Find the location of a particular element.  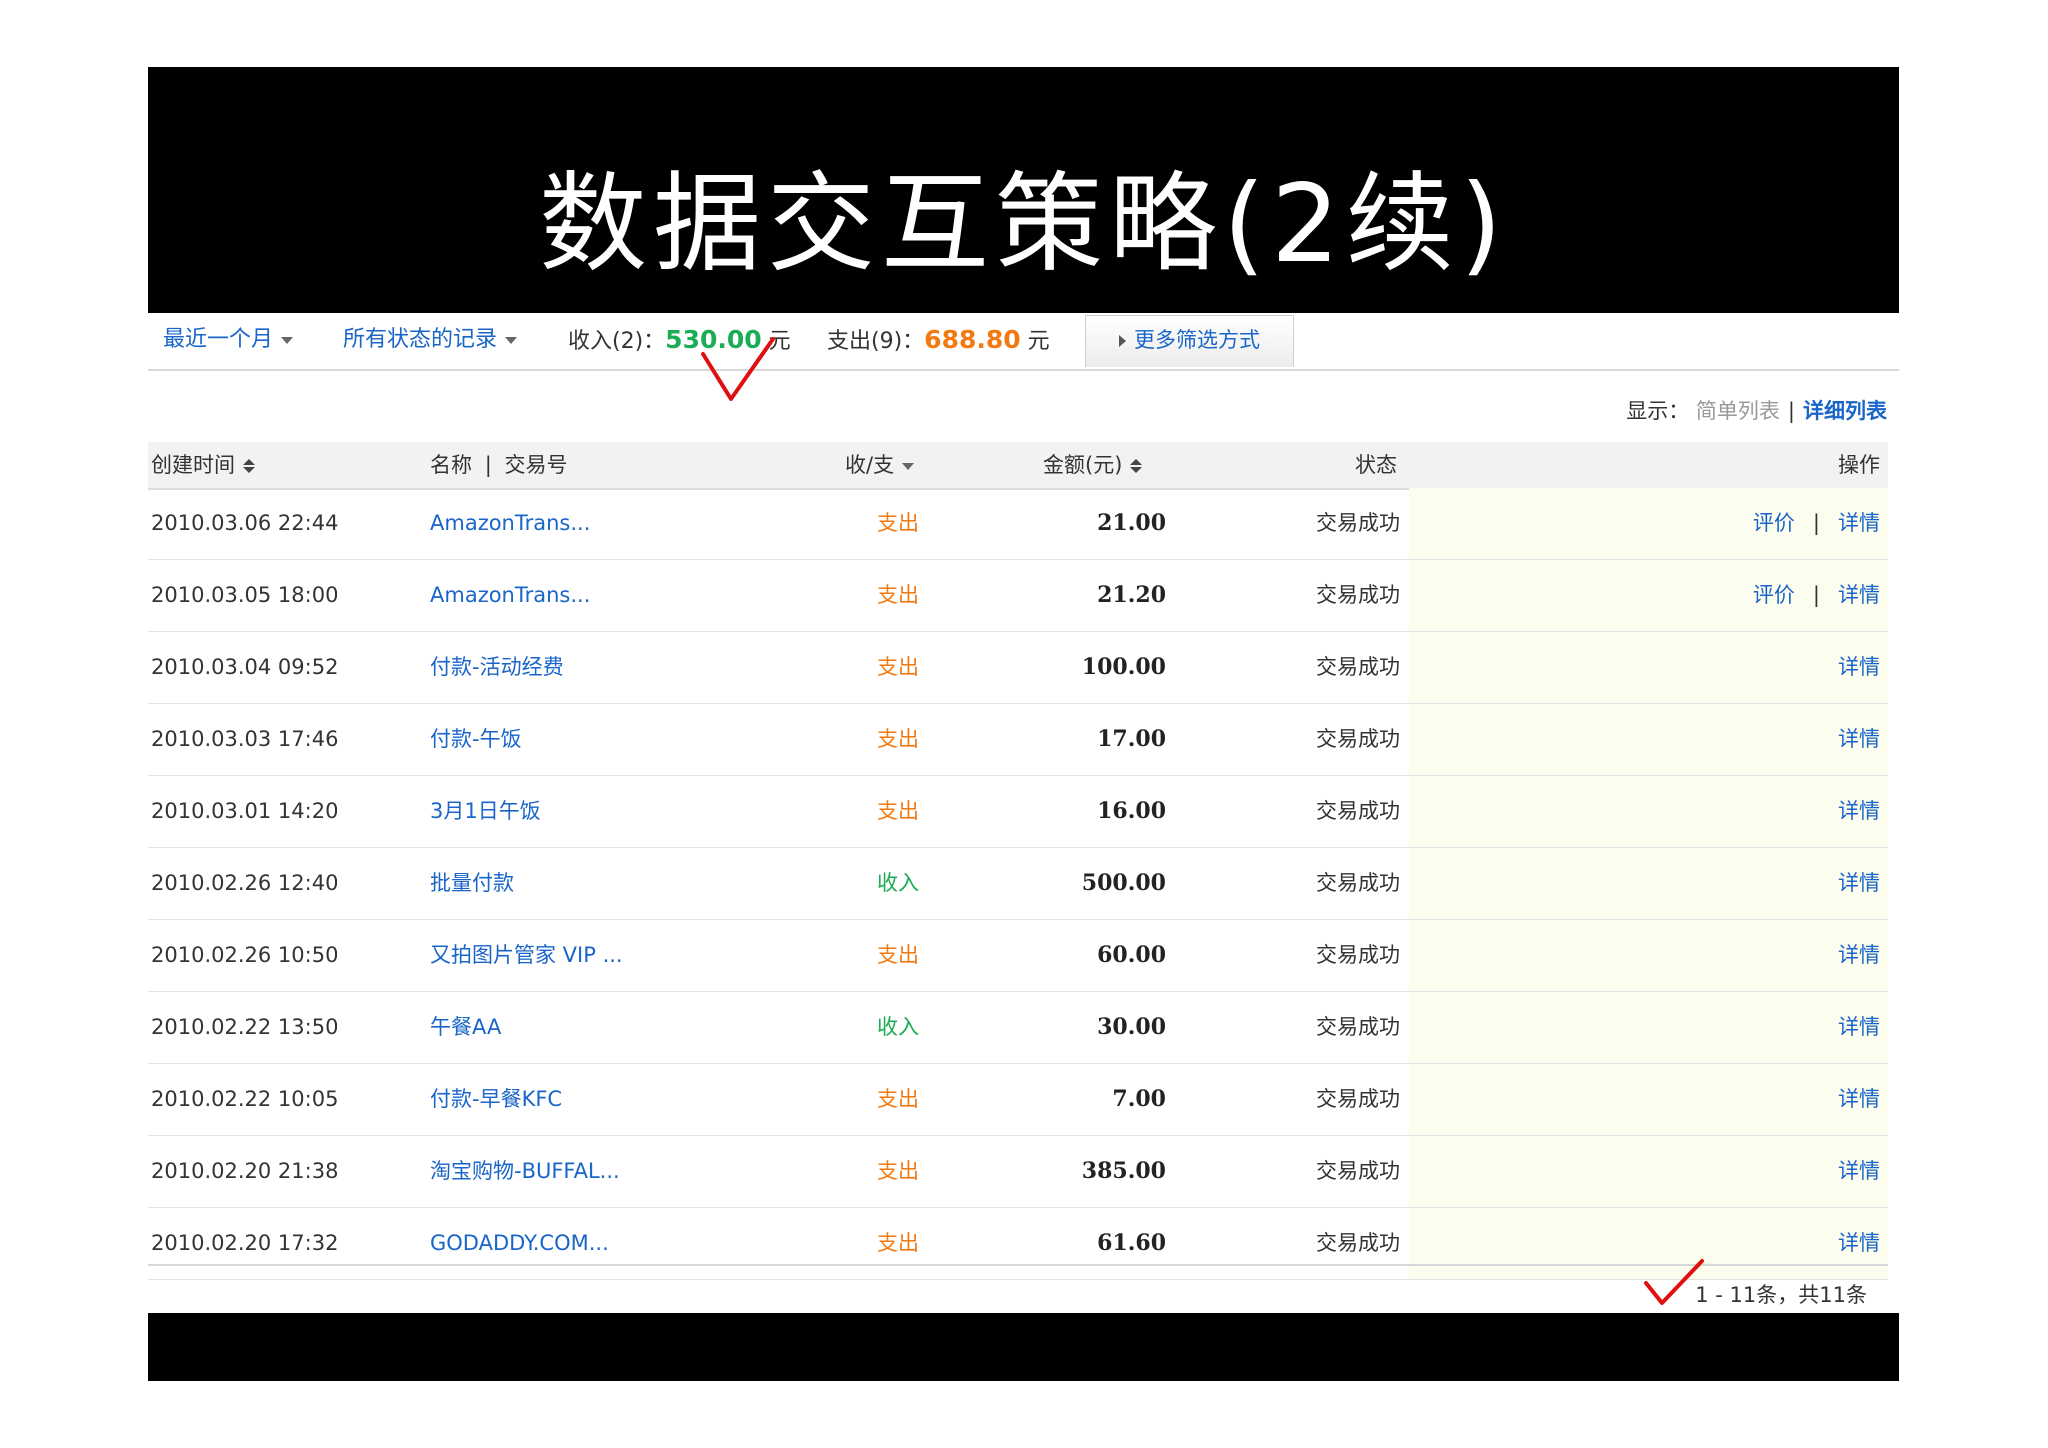

header-direction: 收/支 is located at coordinates (880, 465).